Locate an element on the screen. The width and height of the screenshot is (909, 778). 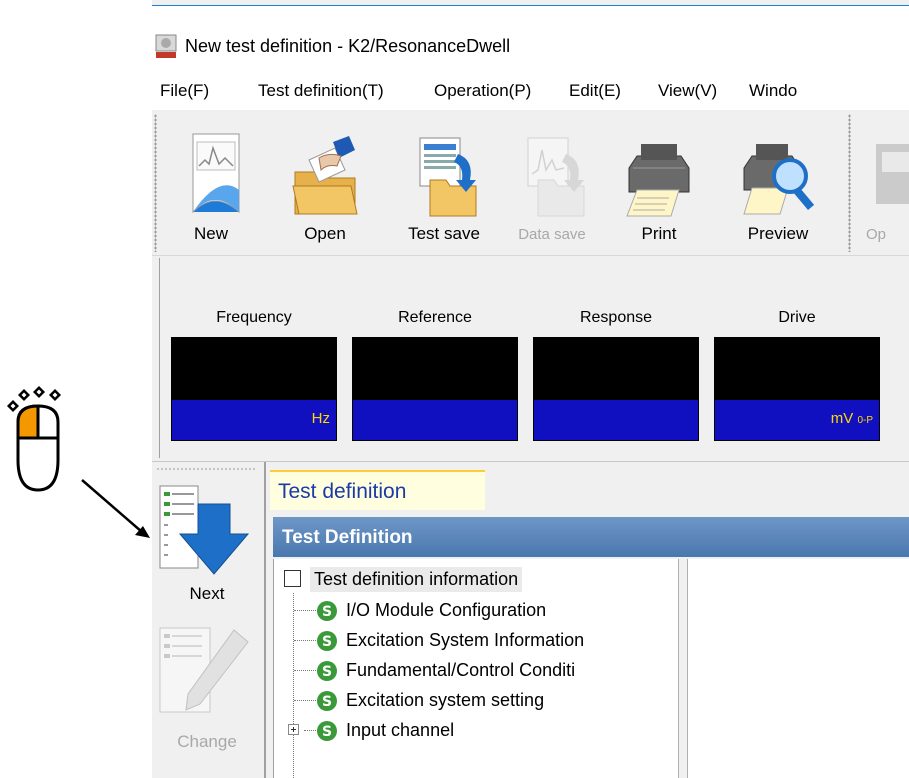
menu-operation: Operation(P) is located at coordinates (482, 91).